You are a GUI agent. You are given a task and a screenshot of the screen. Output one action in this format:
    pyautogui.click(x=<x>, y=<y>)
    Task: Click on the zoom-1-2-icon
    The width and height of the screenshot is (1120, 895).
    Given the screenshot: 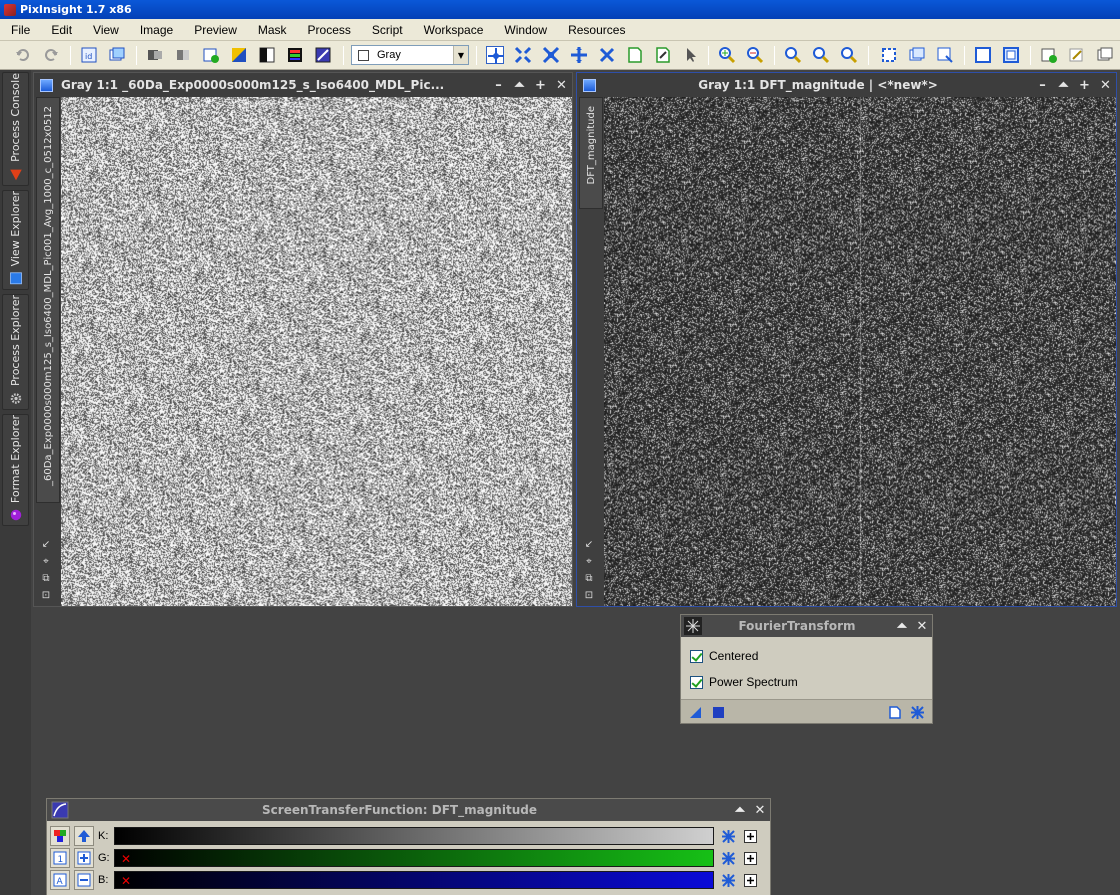 What is the action you would take?
    pyautogui.click(x=821, y=55)
    